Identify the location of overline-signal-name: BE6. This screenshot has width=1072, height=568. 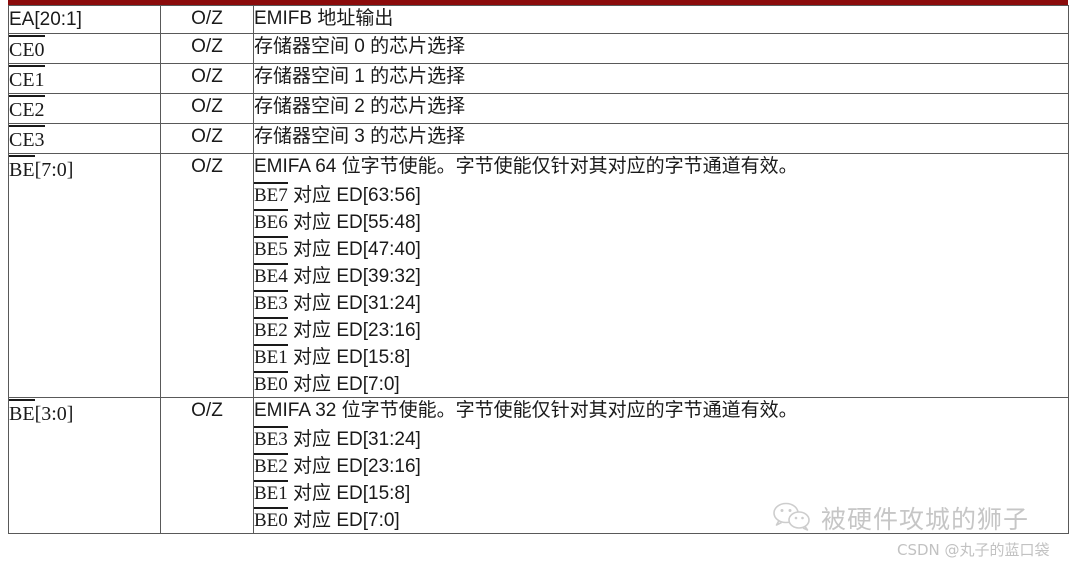
(271, 221).